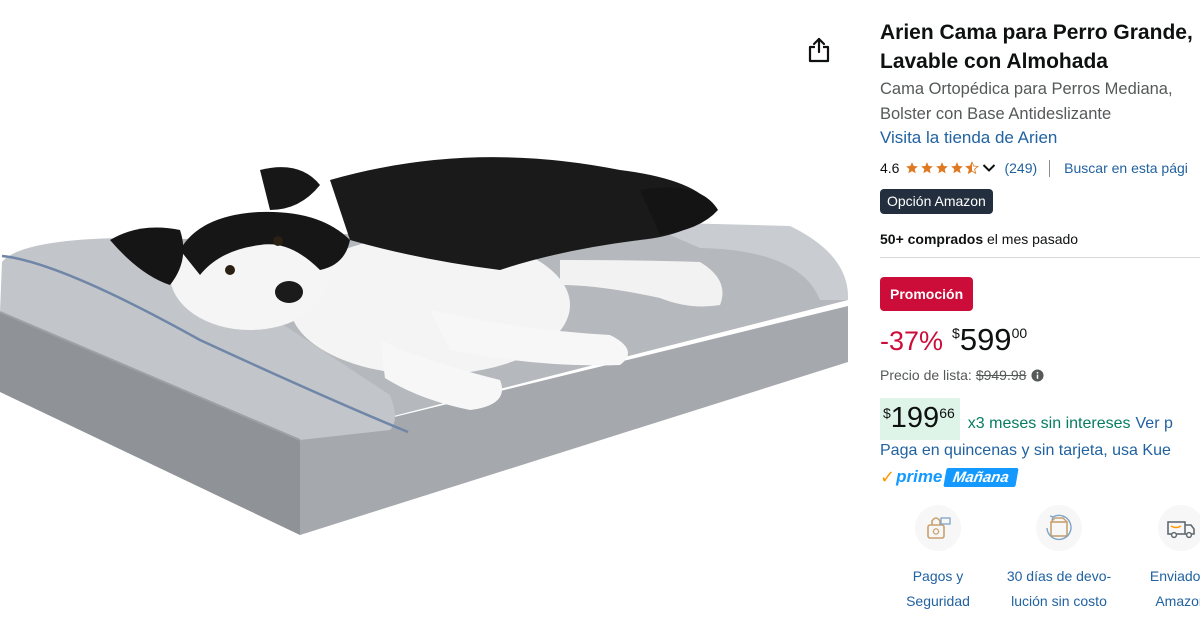  Describe the element at coordinates (912, 341) in the screenshot. I see `discount-percent: -37%` at that location.